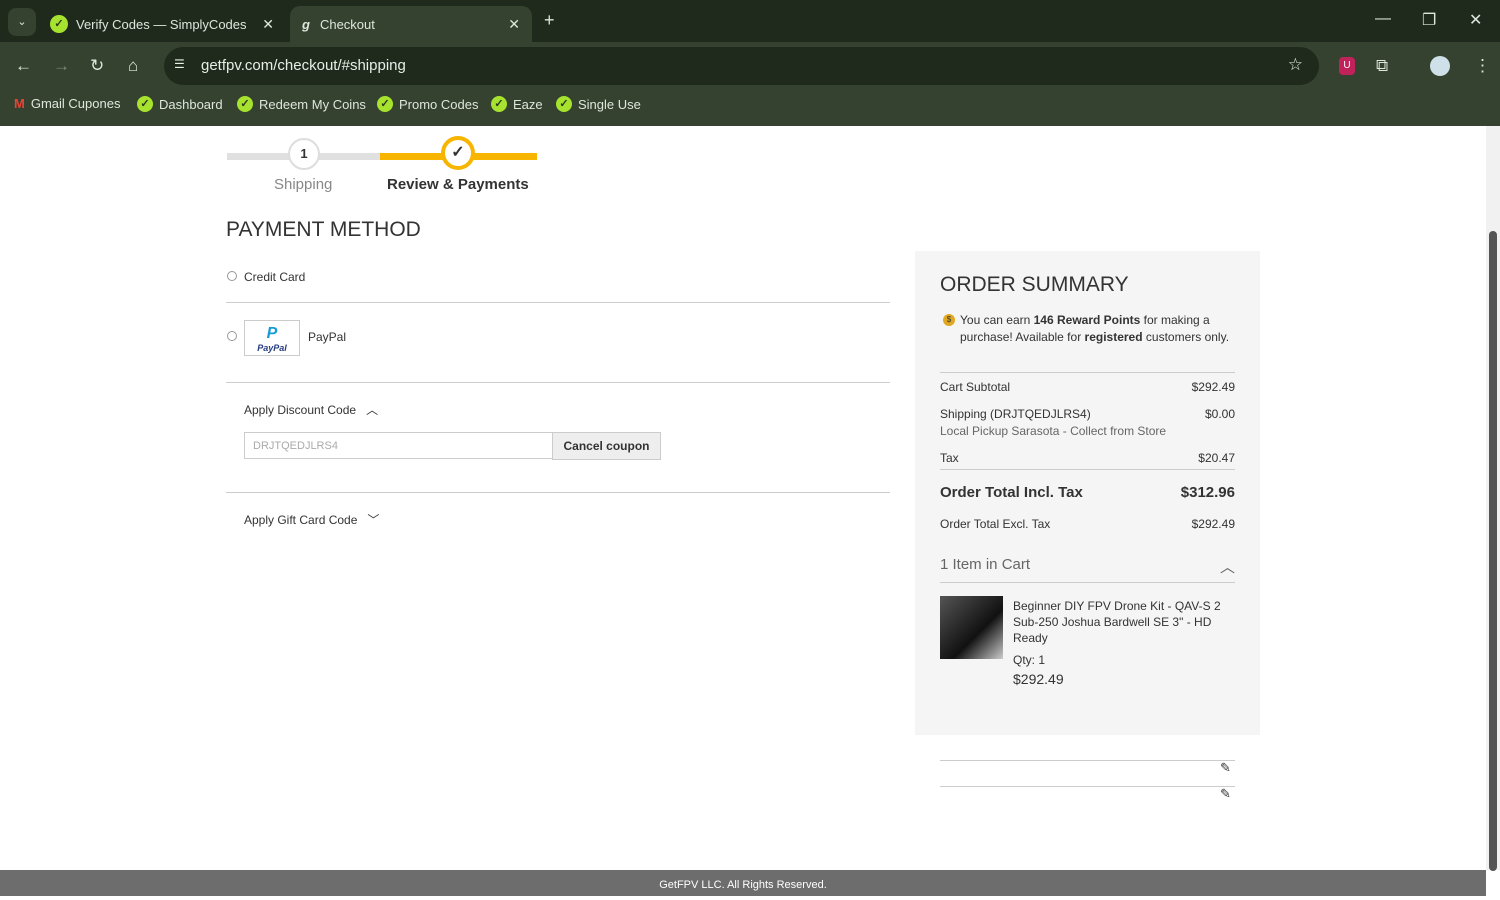  I want to click on step-review-circle: ✓, so click(458, 153).